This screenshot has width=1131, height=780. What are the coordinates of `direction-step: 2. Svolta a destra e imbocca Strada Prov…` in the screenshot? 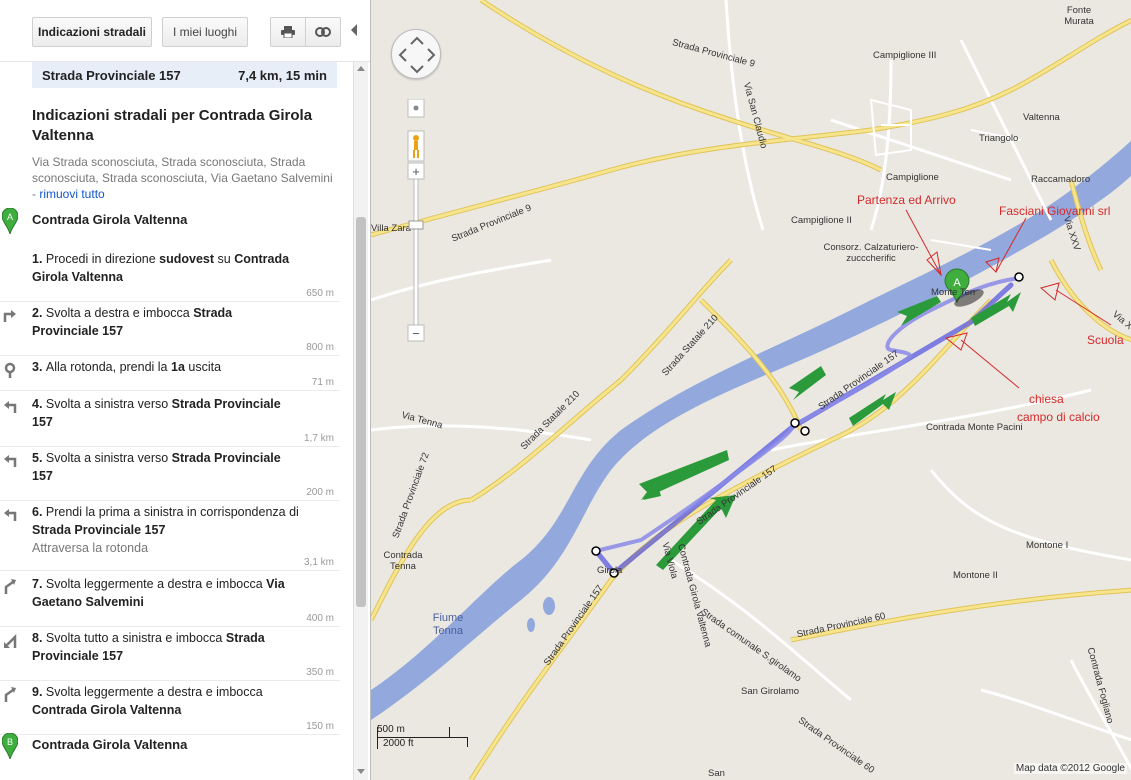 It's located at (170, 330).